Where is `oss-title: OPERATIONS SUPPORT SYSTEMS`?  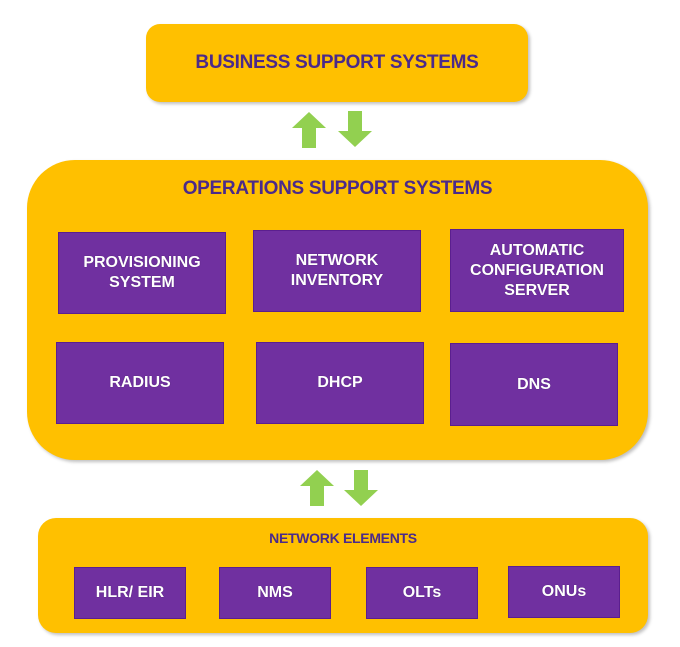
oss-title: OPERATIONS SUPPORT SYSTEMS is located at coordinates (337, 188).